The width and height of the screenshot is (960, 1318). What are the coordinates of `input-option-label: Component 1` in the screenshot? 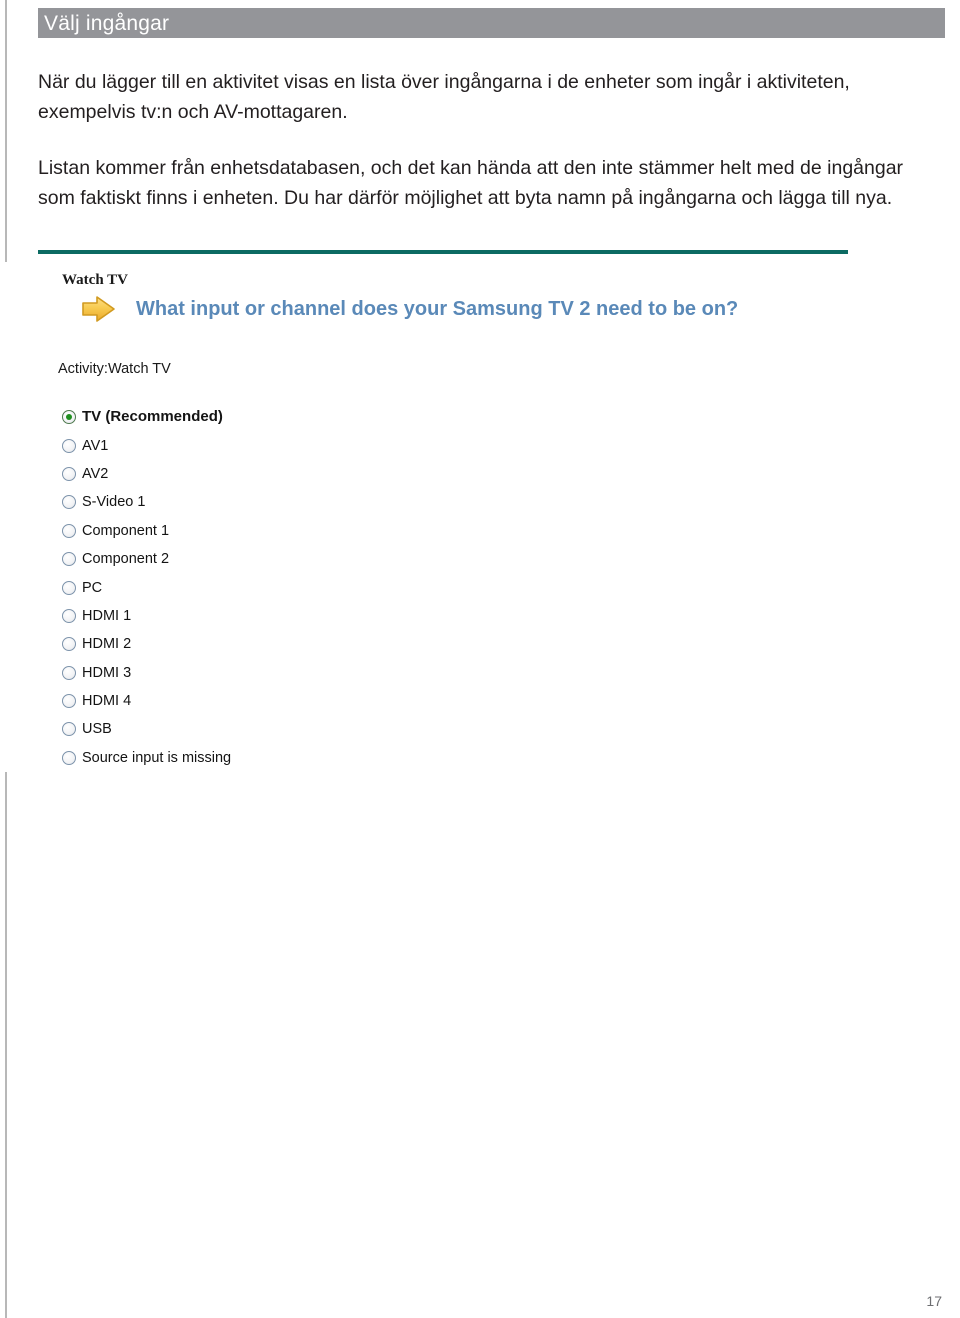 It's located at (126, 530).